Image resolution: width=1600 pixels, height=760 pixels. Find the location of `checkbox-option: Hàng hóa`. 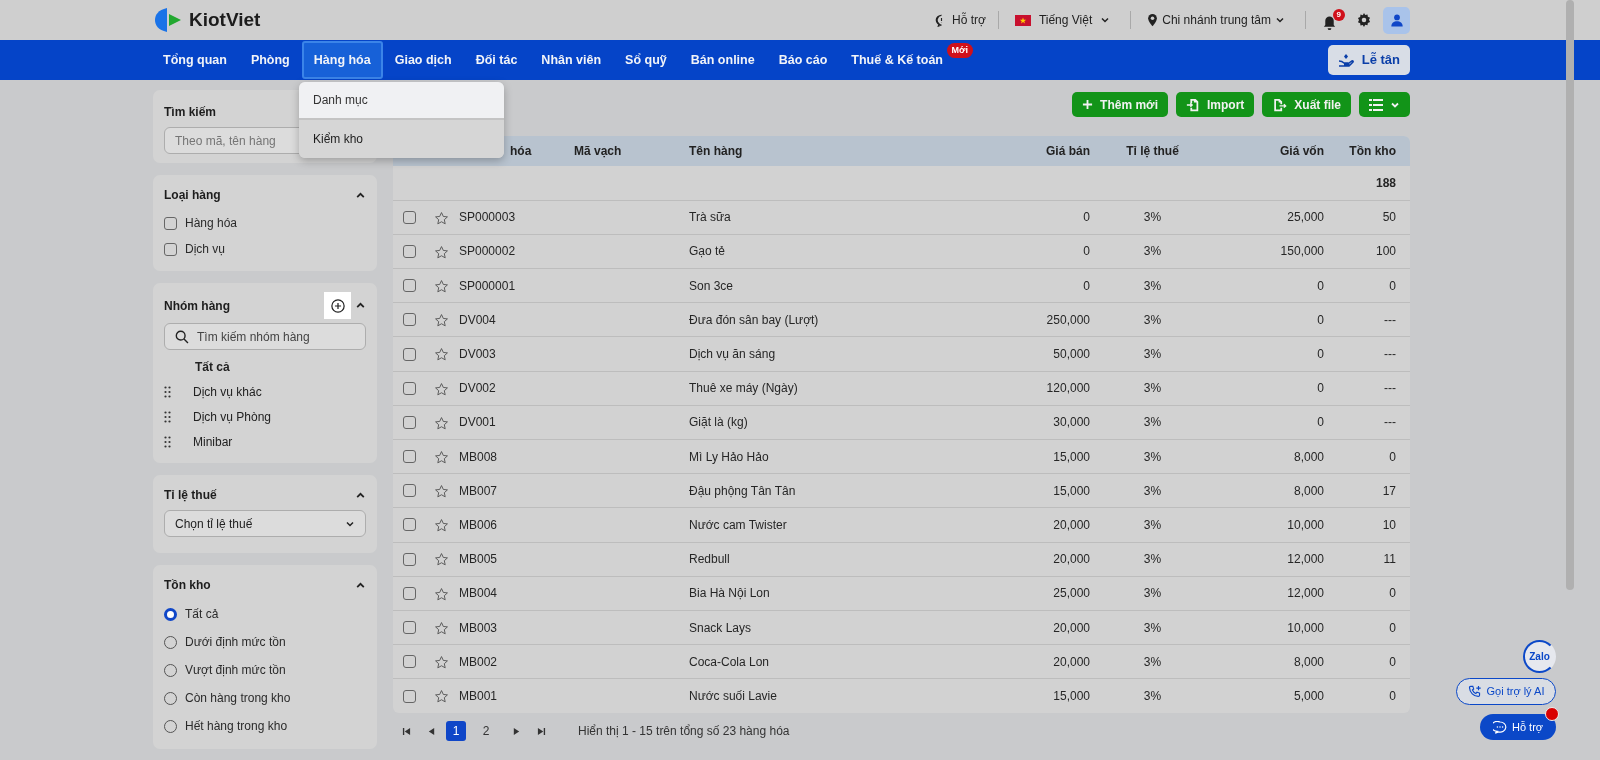

checkbox-option: Hàng hóa is located at coordinates (265, 223).